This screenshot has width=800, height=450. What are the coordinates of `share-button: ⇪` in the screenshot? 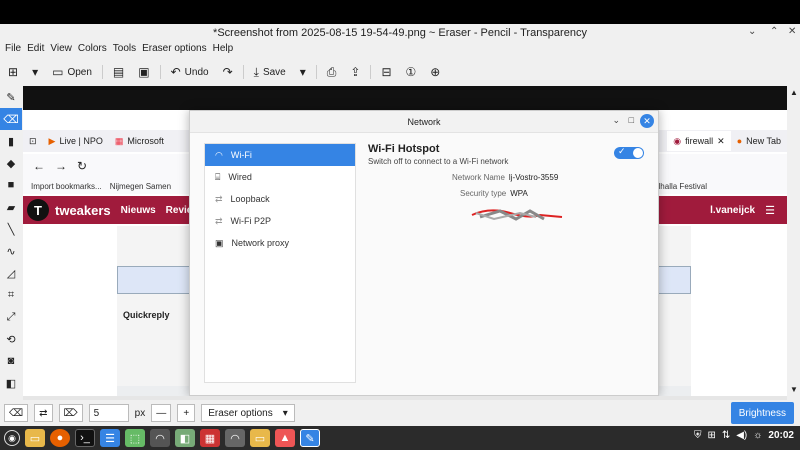 It's located at (355, 72).